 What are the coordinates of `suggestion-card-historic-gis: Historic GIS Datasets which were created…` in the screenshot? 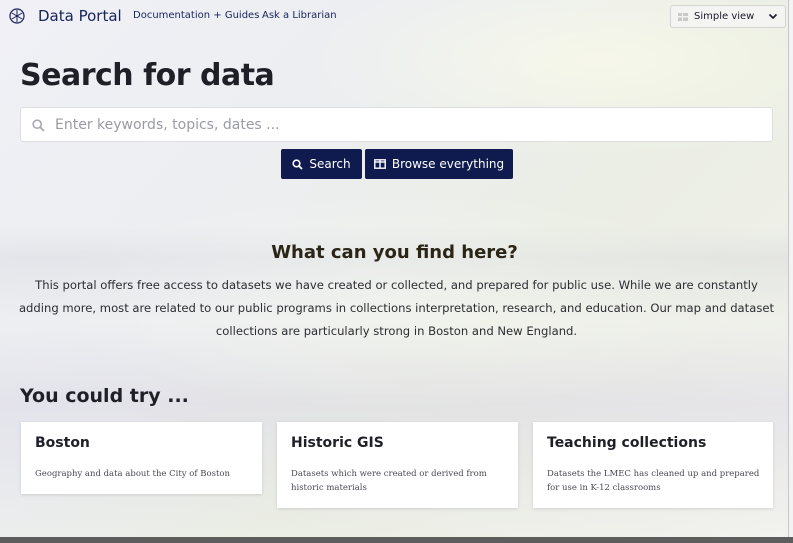 It's located at (397, 465).